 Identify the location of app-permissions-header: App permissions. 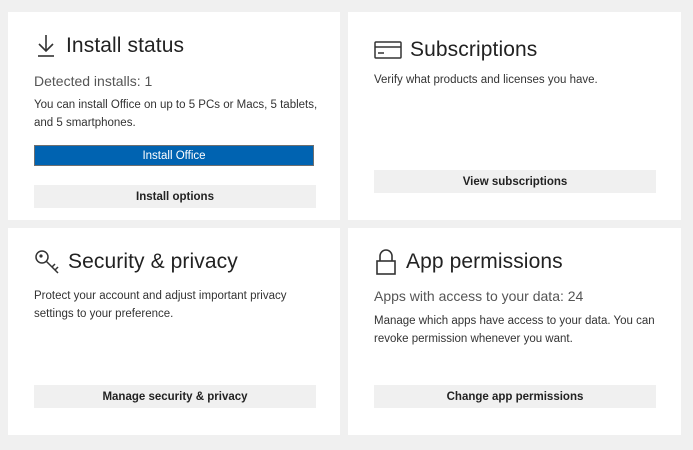
(468, 262).